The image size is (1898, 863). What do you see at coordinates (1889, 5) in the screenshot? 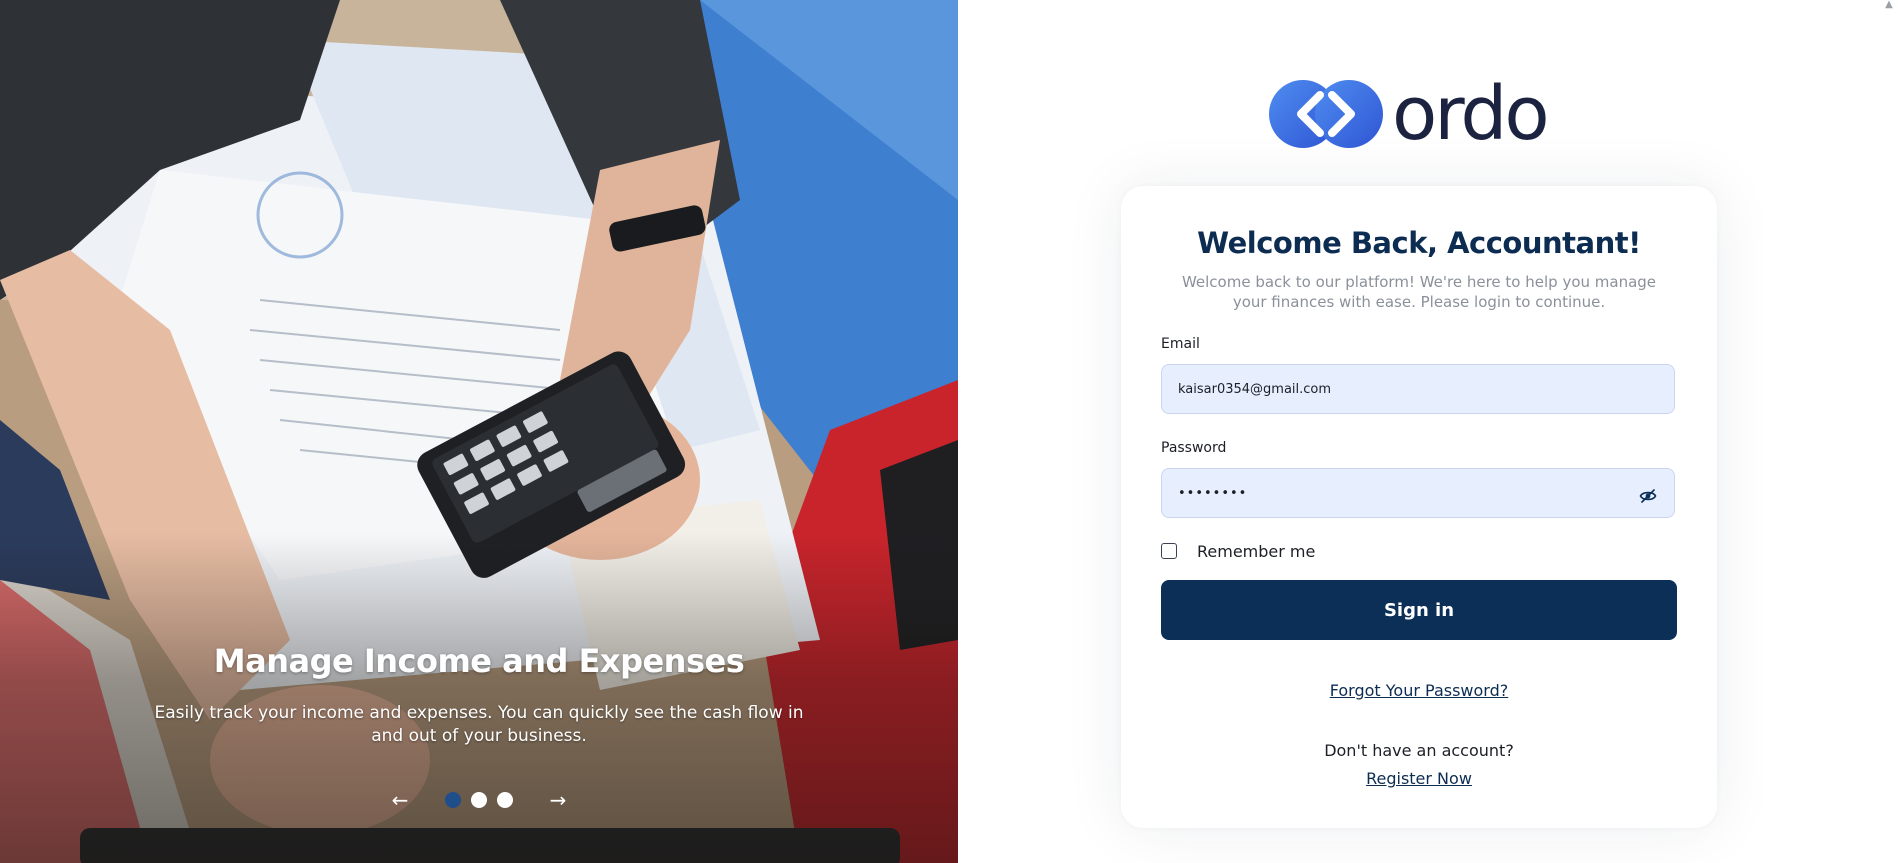
I see `scroll-up-arrow-icon: ▲` at bounding box center [1889, 5].